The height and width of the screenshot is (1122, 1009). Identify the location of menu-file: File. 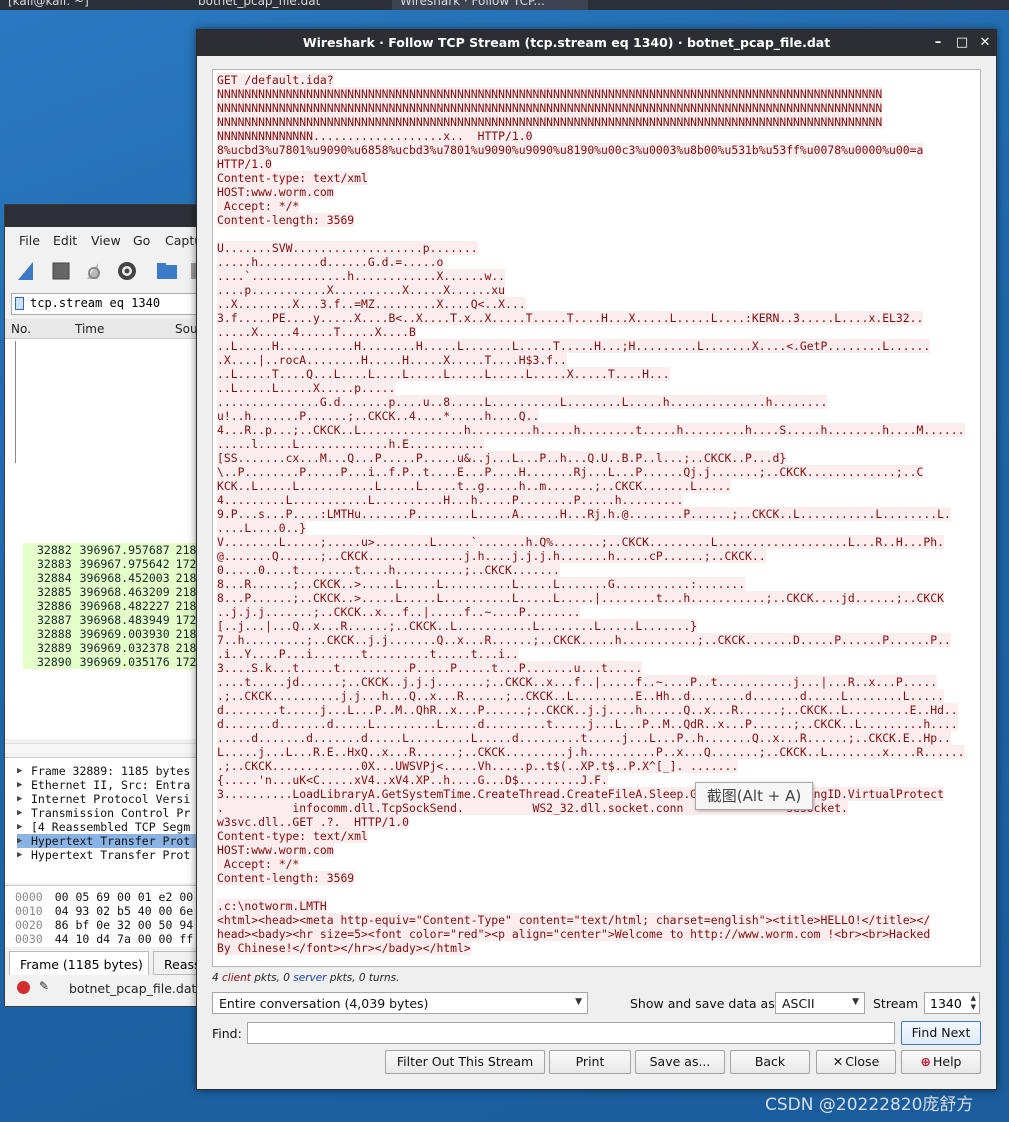
(29, 240).